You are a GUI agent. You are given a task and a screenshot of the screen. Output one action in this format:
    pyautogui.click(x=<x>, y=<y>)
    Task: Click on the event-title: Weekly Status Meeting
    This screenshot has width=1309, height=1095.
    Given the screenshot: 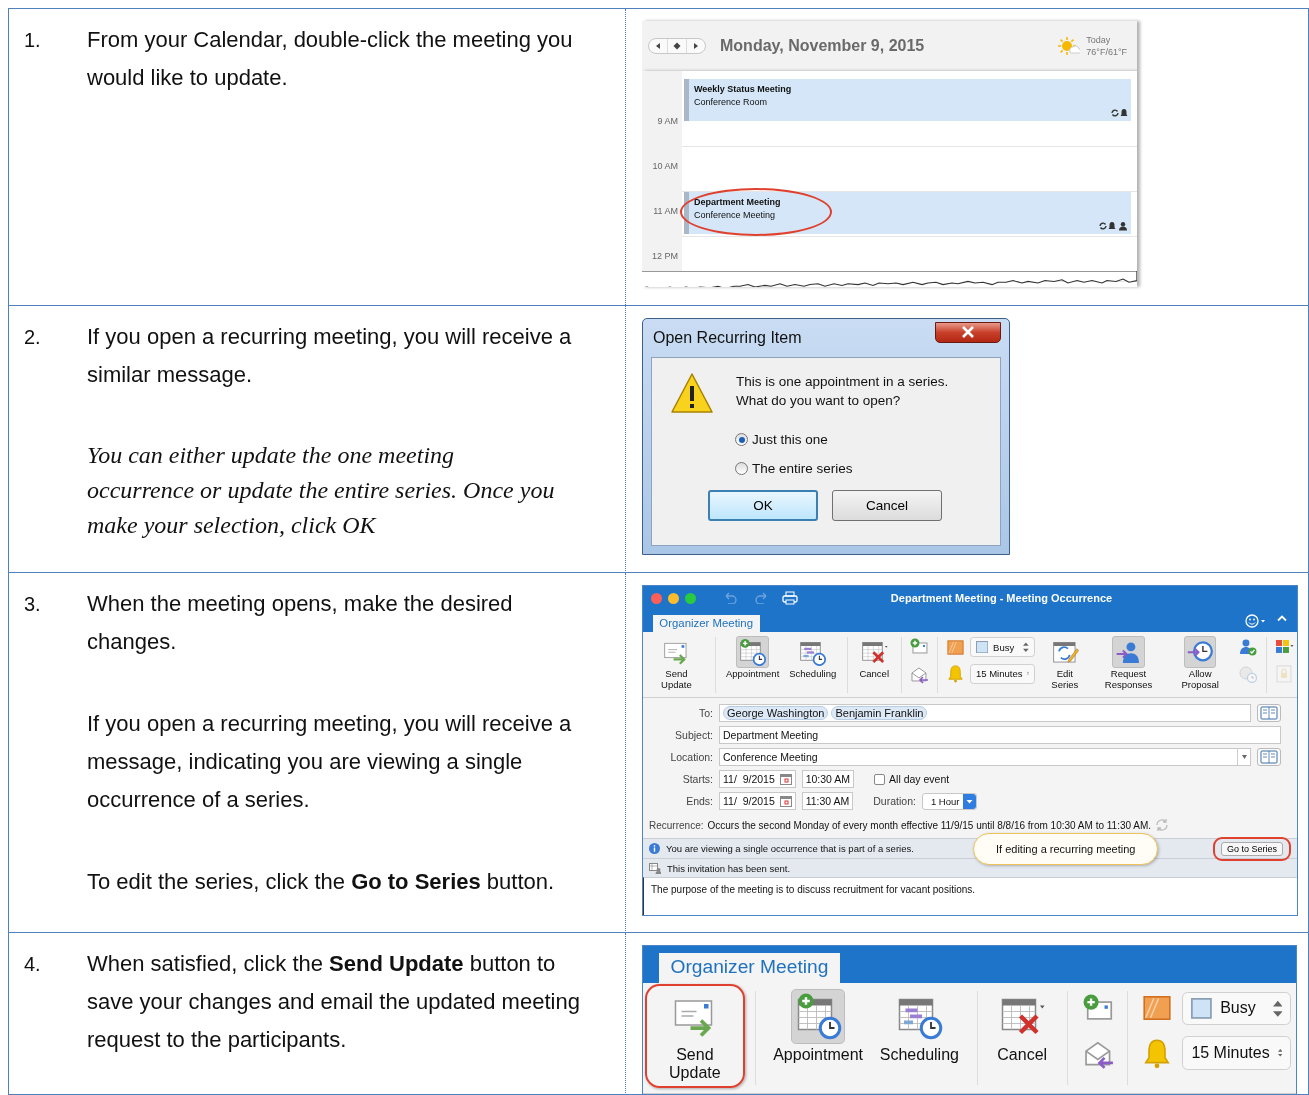 What is the action you would take?
    pyautogui.click(x=743, y=89)
    